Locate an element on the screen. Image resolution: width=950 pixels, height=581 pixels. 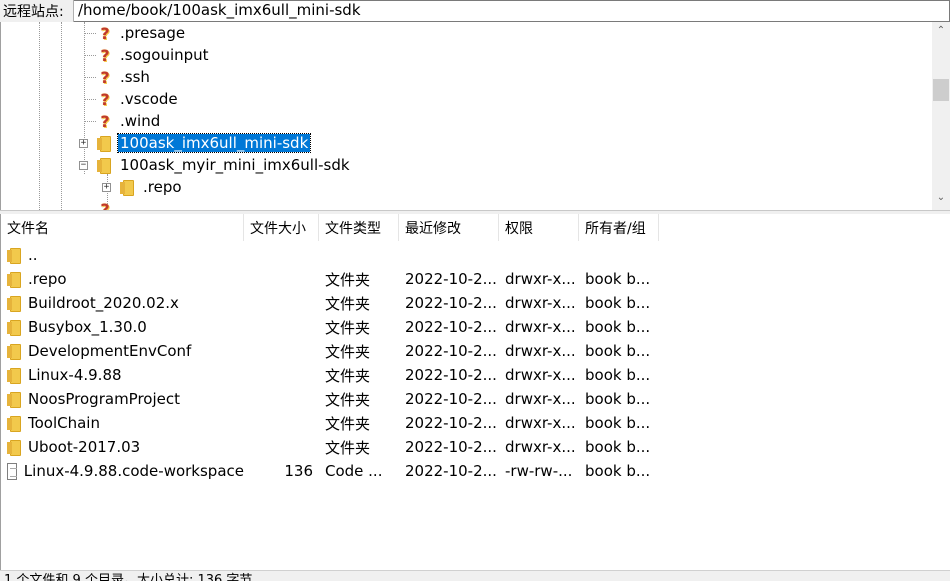
tree-item-label: .presage is located at coordinates (153, 33).